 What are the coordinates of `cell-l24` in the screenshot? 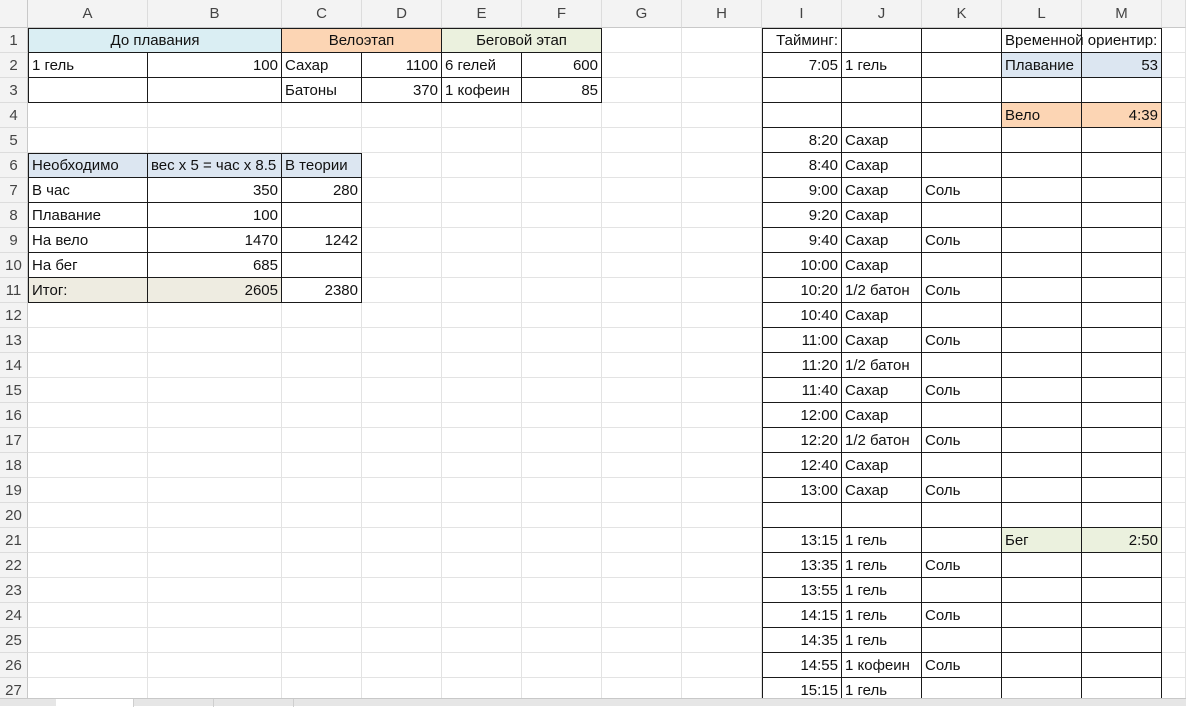 It's located at (1042, 615).